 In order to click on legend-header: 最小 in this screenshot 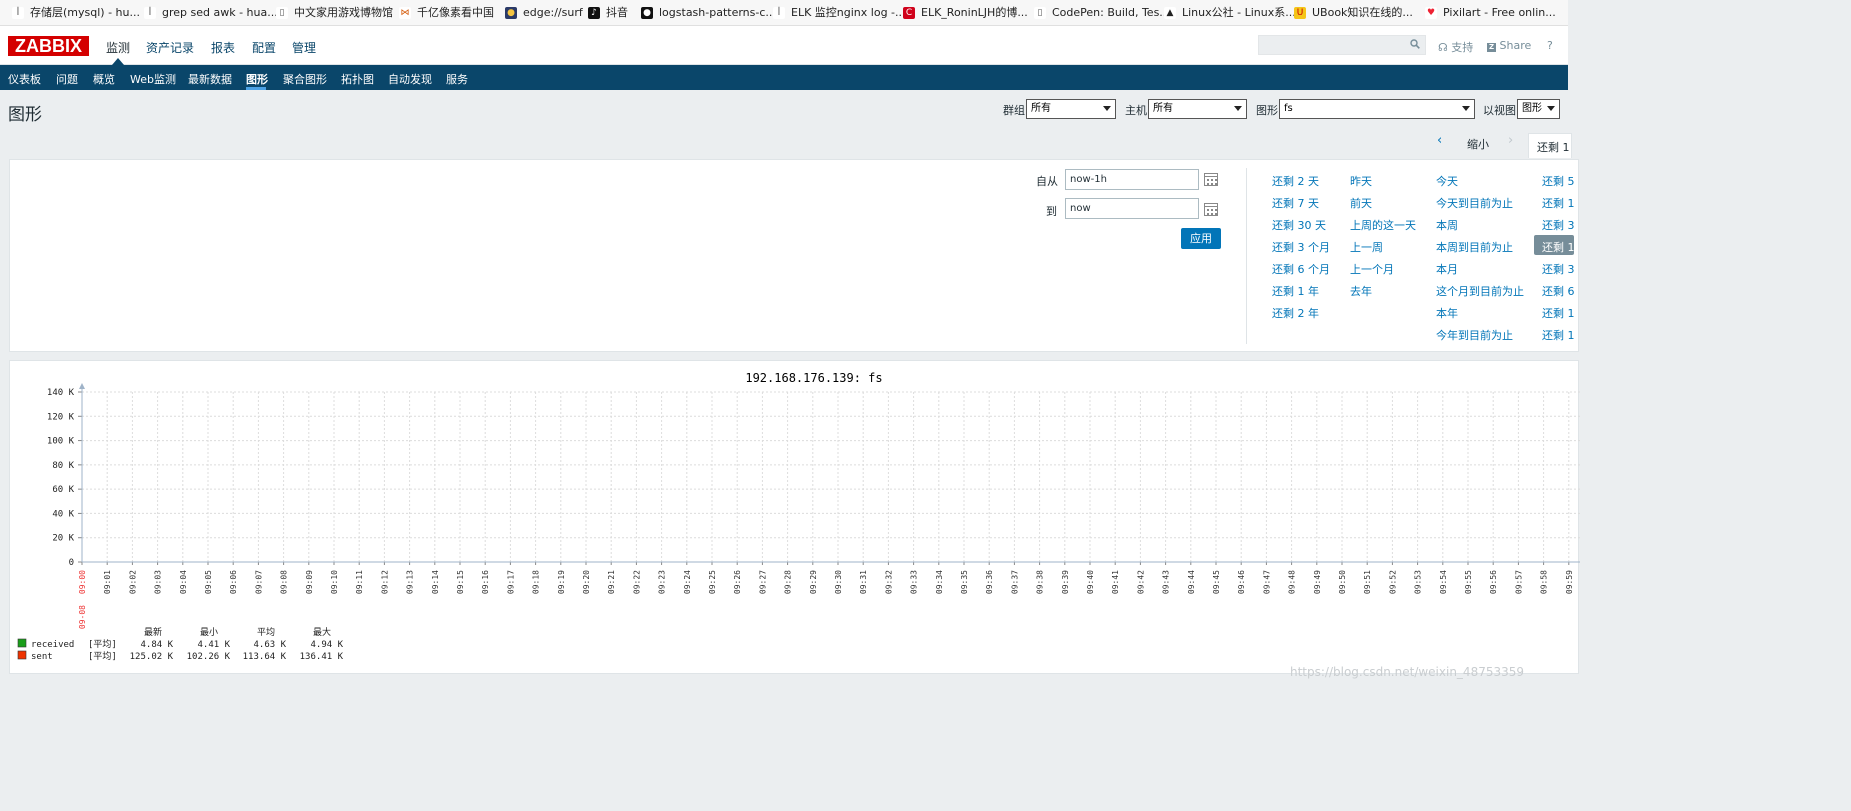, I will do `click(209, 632)`.